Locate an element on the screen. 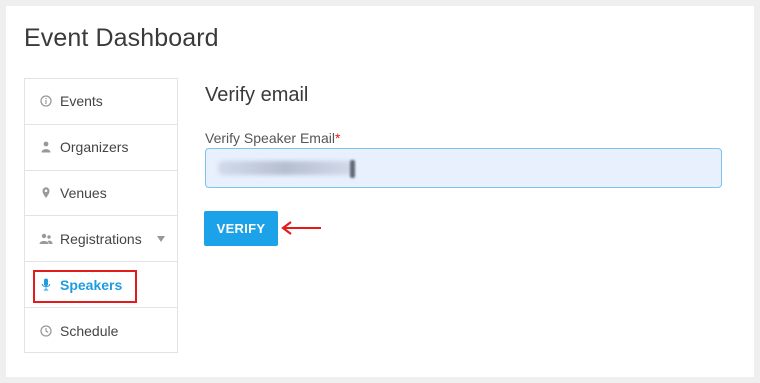 Image resolution: width=760 pixels, height=383 pixels. page-title: Event Dashboard is located at coordinates (121, 38).